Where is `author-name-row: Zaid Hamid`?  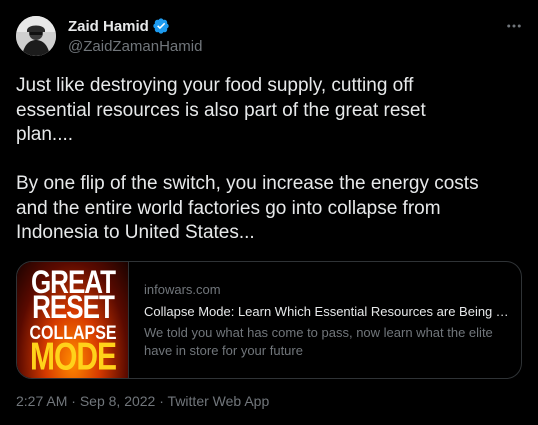
author-name-row: Zaid Hamid is located at coordinates (119, 26).